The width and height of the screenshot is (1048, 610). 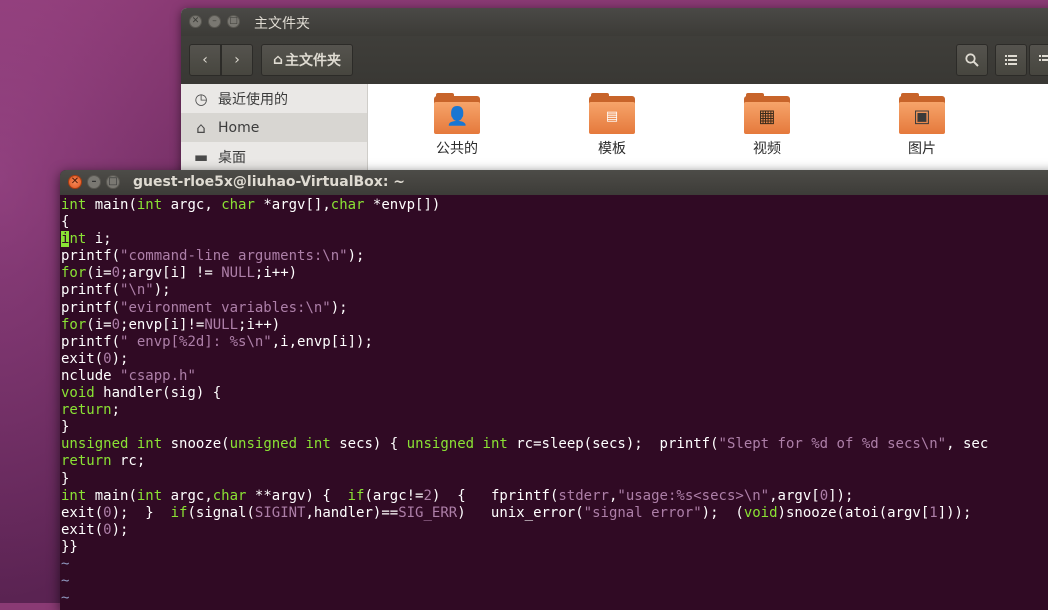 I want to click on search-button, so click(x=972, y=60).